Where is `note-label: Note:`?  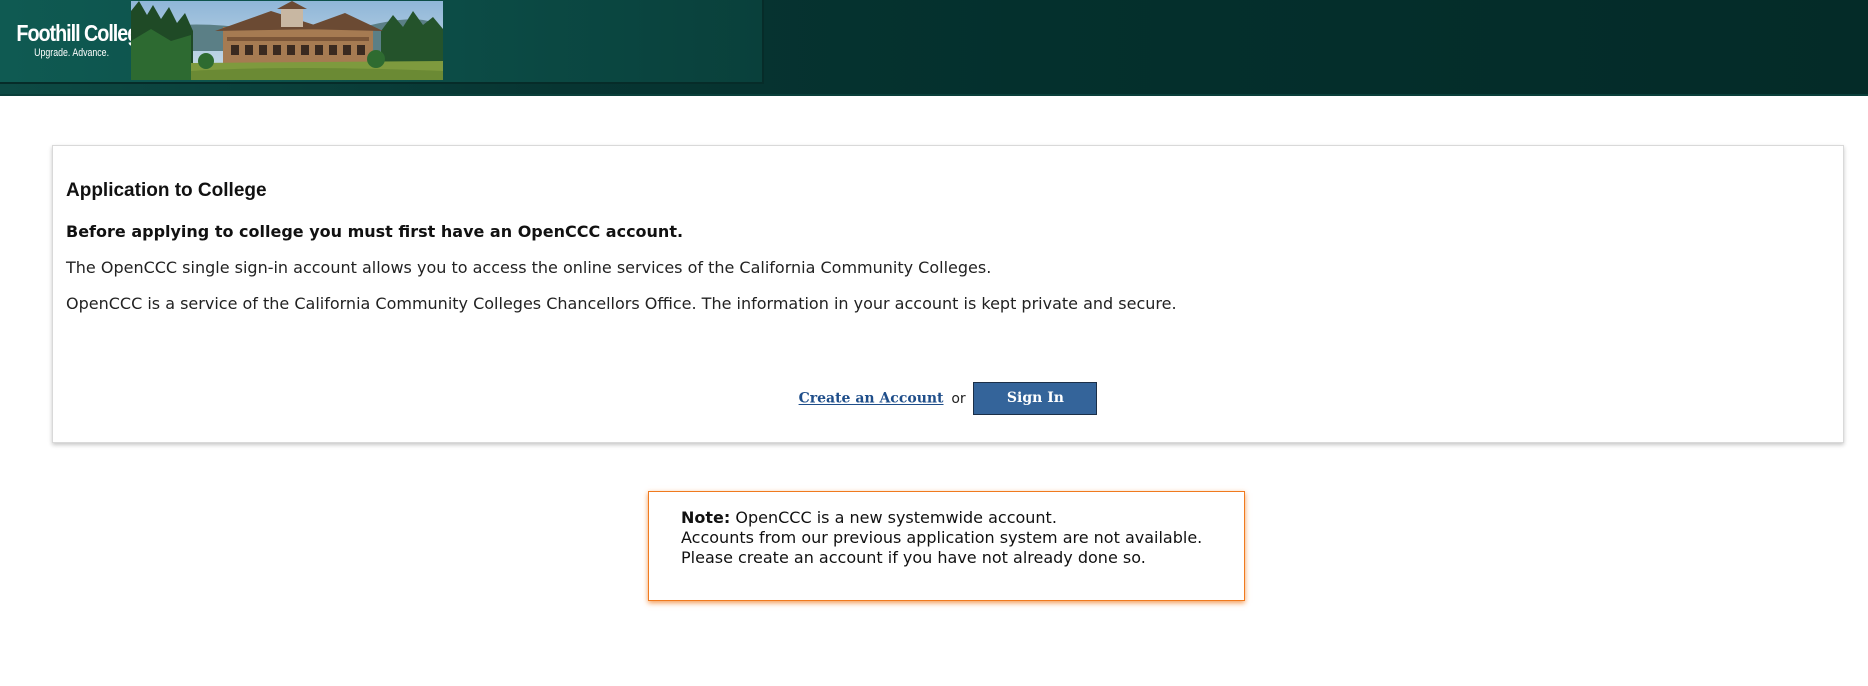 note-label: Note: is located at coordinates (706, 517).